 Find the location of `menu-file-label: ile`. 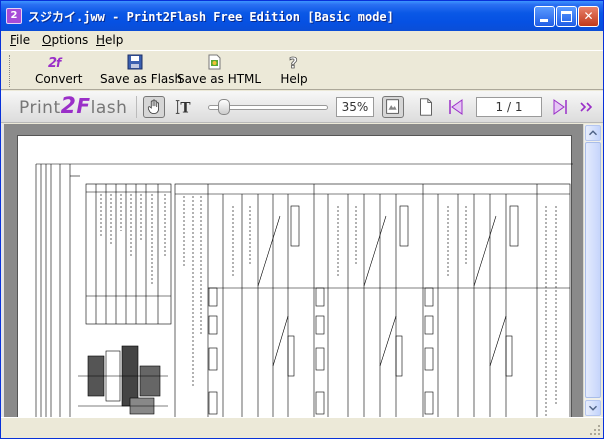

menu-file-label: ile is located at coordinates (23, 40).